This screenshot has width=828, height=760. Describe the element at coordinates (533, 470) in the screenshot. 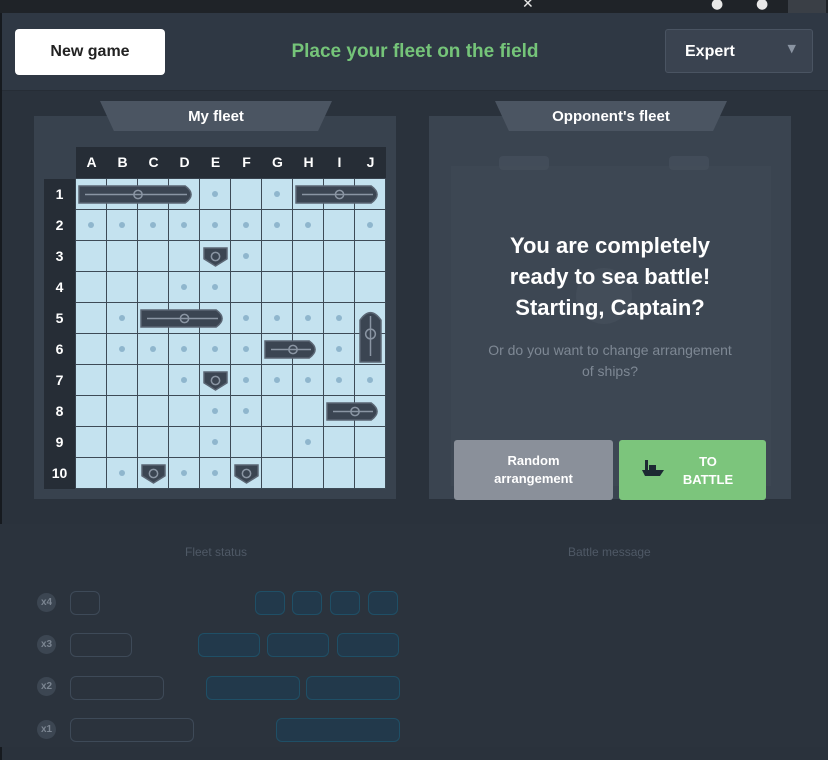

I see `random-arrangement-button: Random arrangement` at that location.